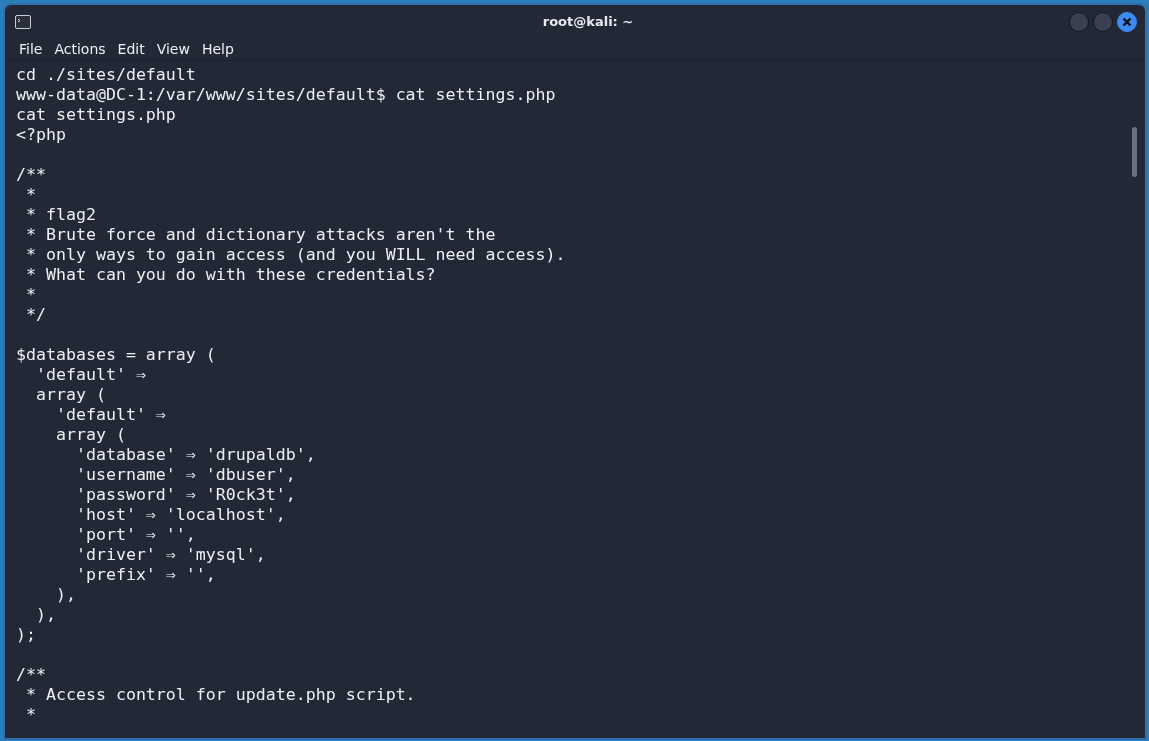 Image resolution: width=1149 pixels, height=741 pixels. I want to click on terminal-line: * only ways to gain access (and you WILL need access)., so click(296, 255).